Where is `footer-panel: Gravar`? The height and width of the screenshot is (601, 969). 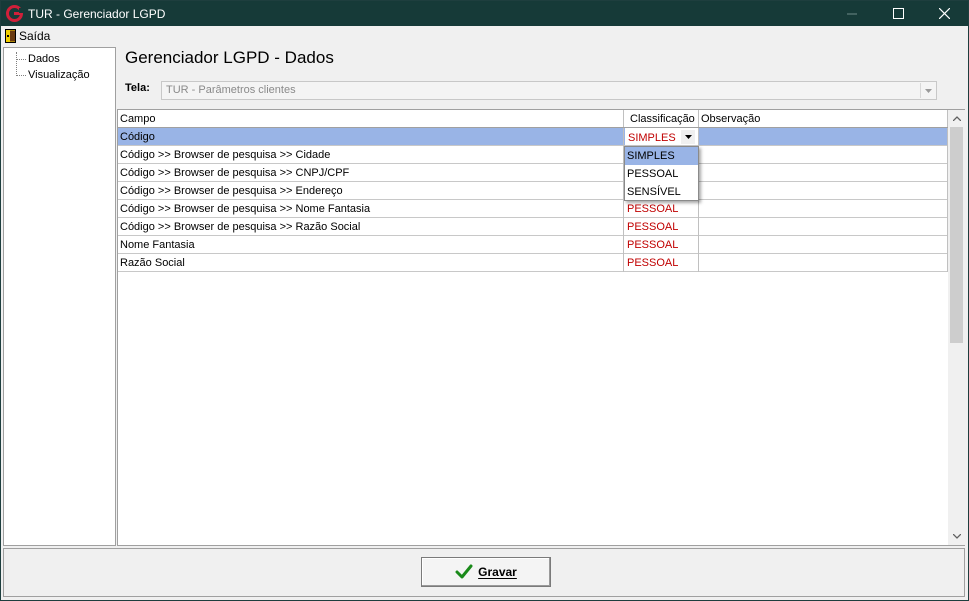 footer-panel: Gravar is located at coordinates (484, 572).